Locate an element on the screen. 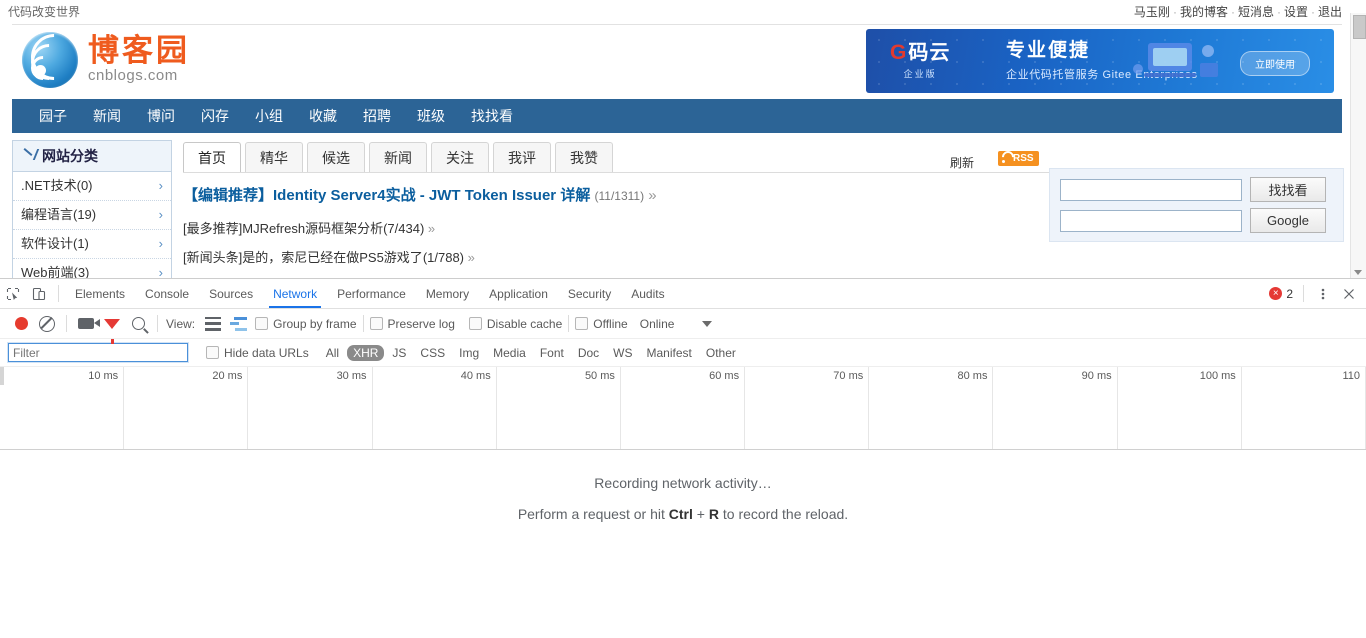 The width and height of the screenshot is (1366, 638). nav-item-yuanzi: 园子 is located at coordinates (53, 116).